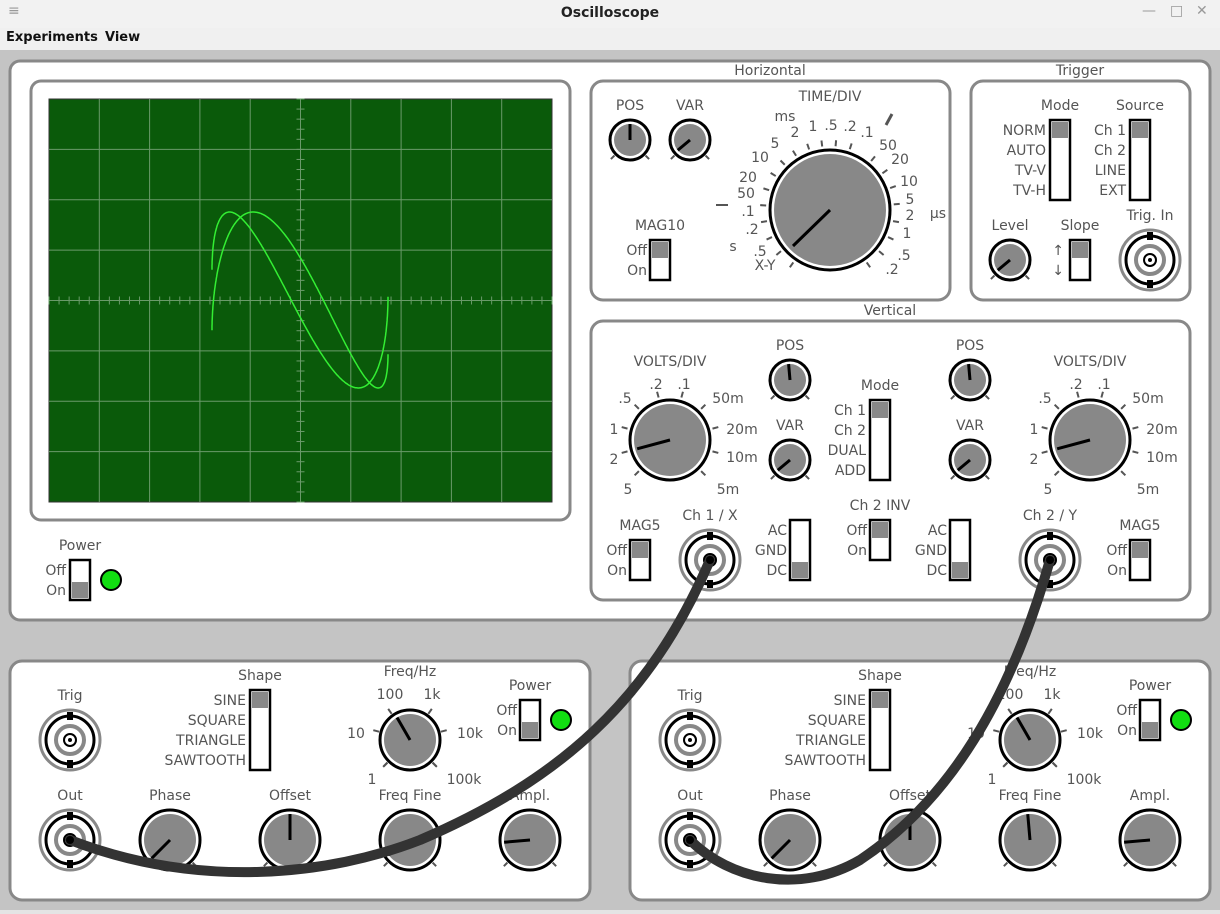 Image resolution: width=1220 pixels, height=914 pixels. Describe the element at coordinates (639, 526) in the screenshot. I see `ch1-mag5-label: MAG5` at that location.